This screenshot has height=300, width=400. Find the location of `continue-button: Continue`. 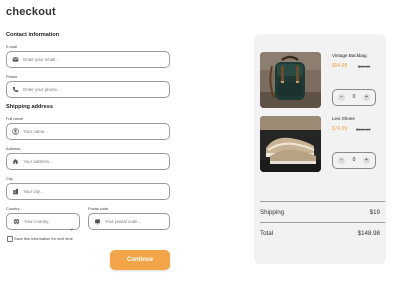

continue-button: Continue is located at coordinates (140, 260).